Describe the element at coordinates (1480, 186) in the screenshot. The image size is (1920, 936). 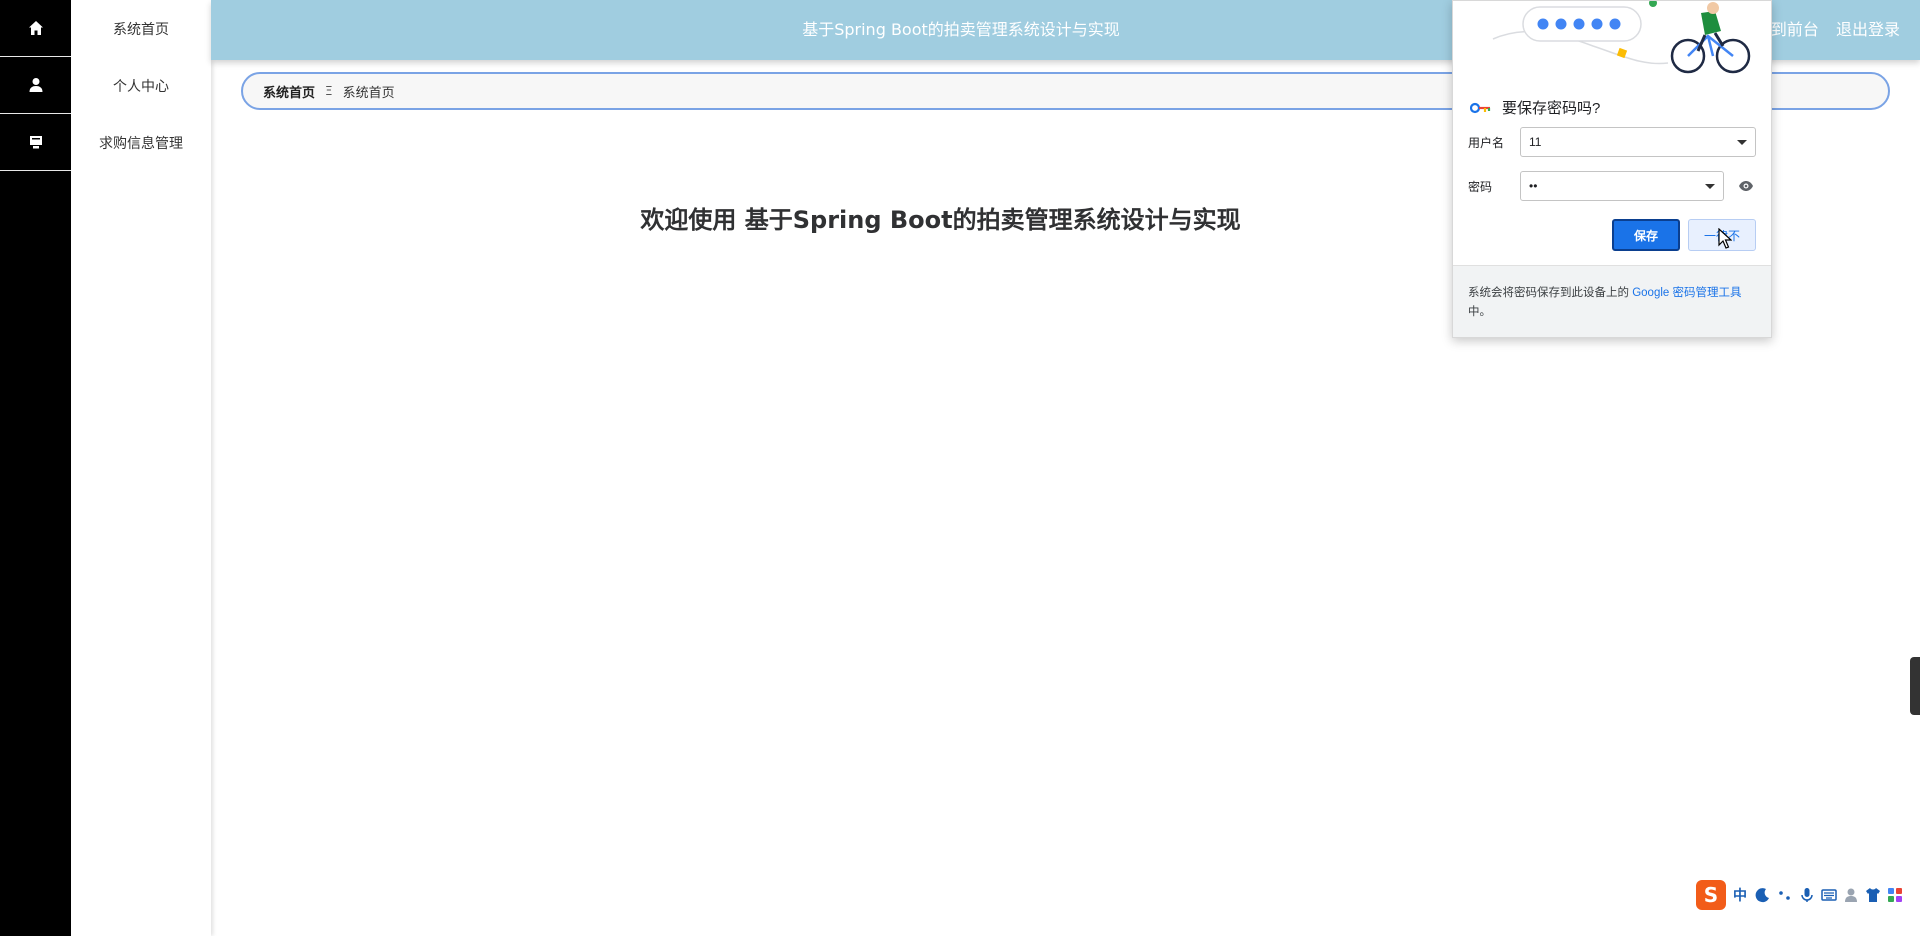
I see `password-label: 密码` at that location.